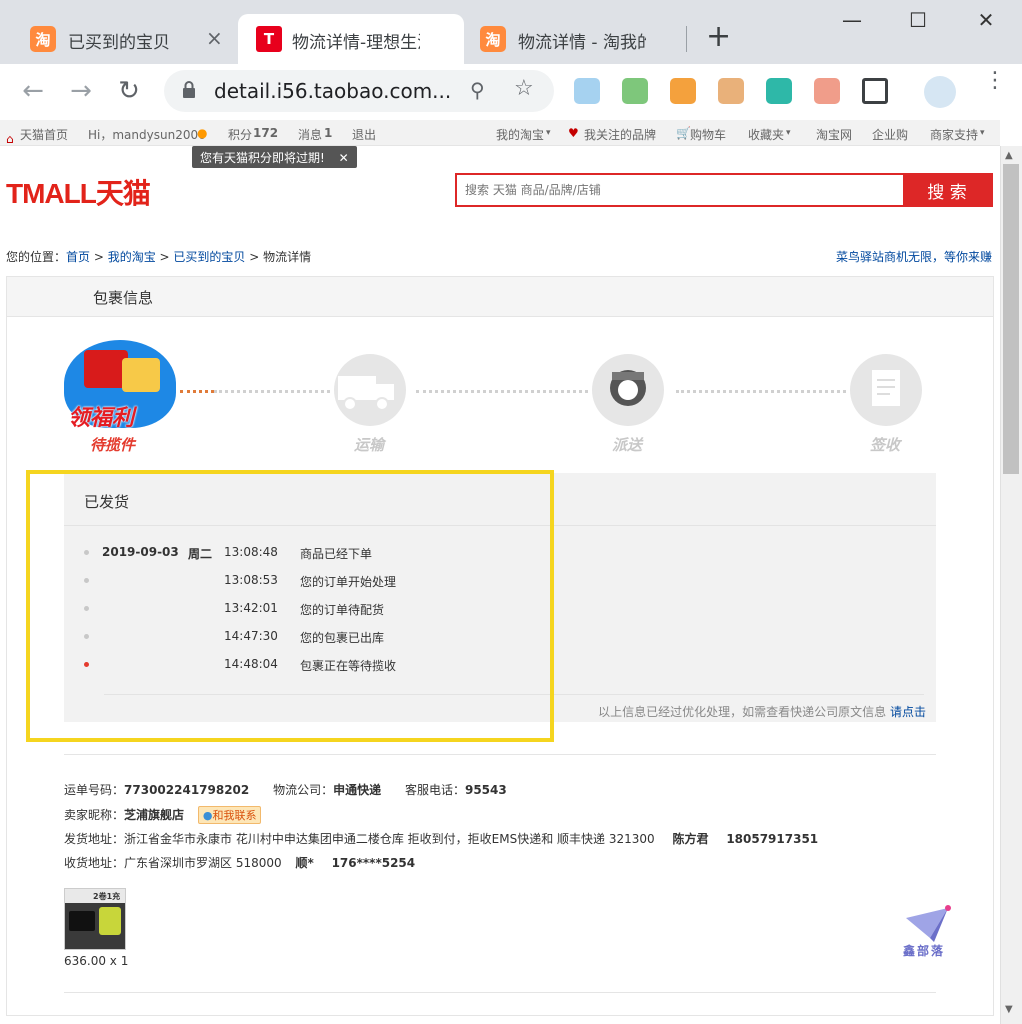  What do you see at coordinates (304, 863) in the screenshot?
I see `to-name: 顺*` at bounding box center [304, 863].